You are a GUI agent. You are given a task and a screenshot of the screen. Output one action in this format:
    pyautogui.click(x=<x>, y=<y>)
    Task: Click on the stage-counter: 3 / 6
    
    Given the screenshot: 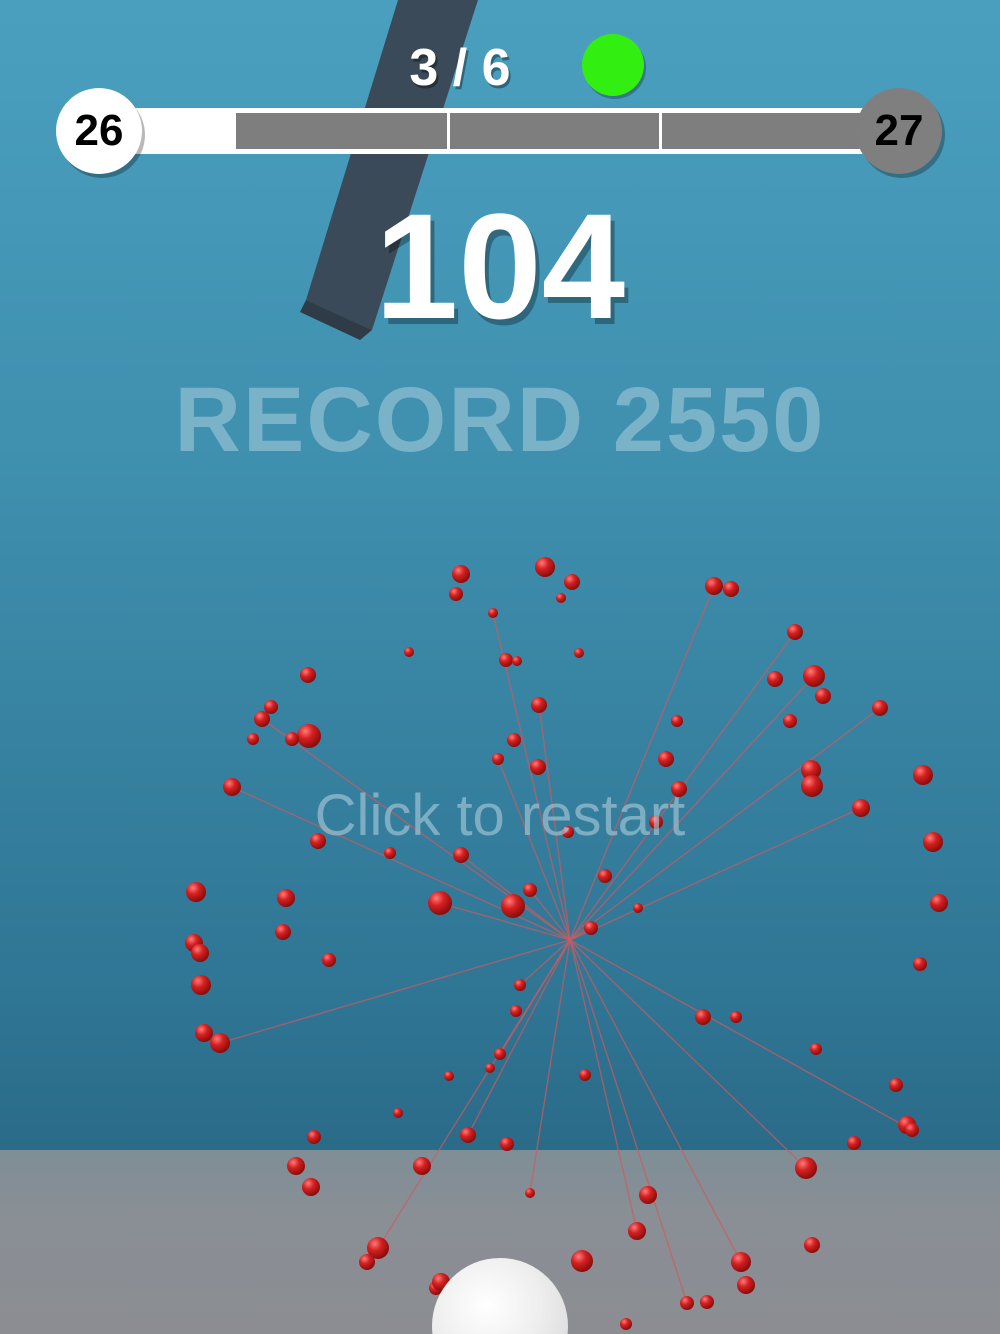 What is the action you would take?
    pyautogui.click(x=460, y=68)
    